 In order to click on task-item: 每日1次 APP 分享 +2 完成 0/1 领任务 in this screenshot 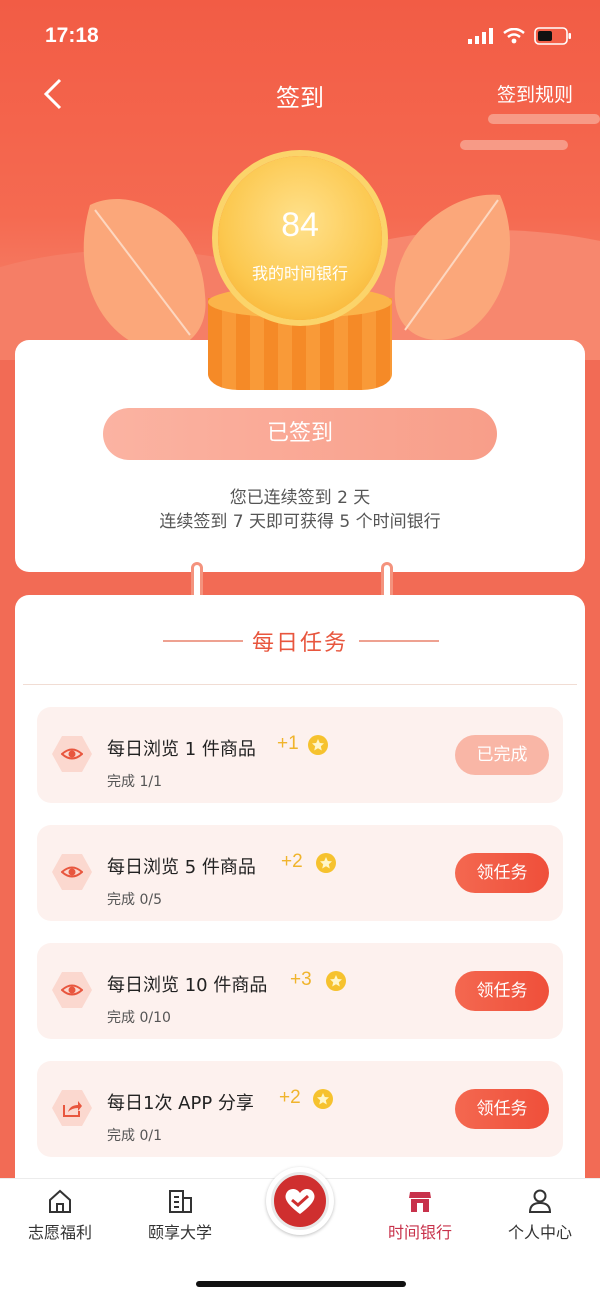, I will do `click(300, 1109)`.